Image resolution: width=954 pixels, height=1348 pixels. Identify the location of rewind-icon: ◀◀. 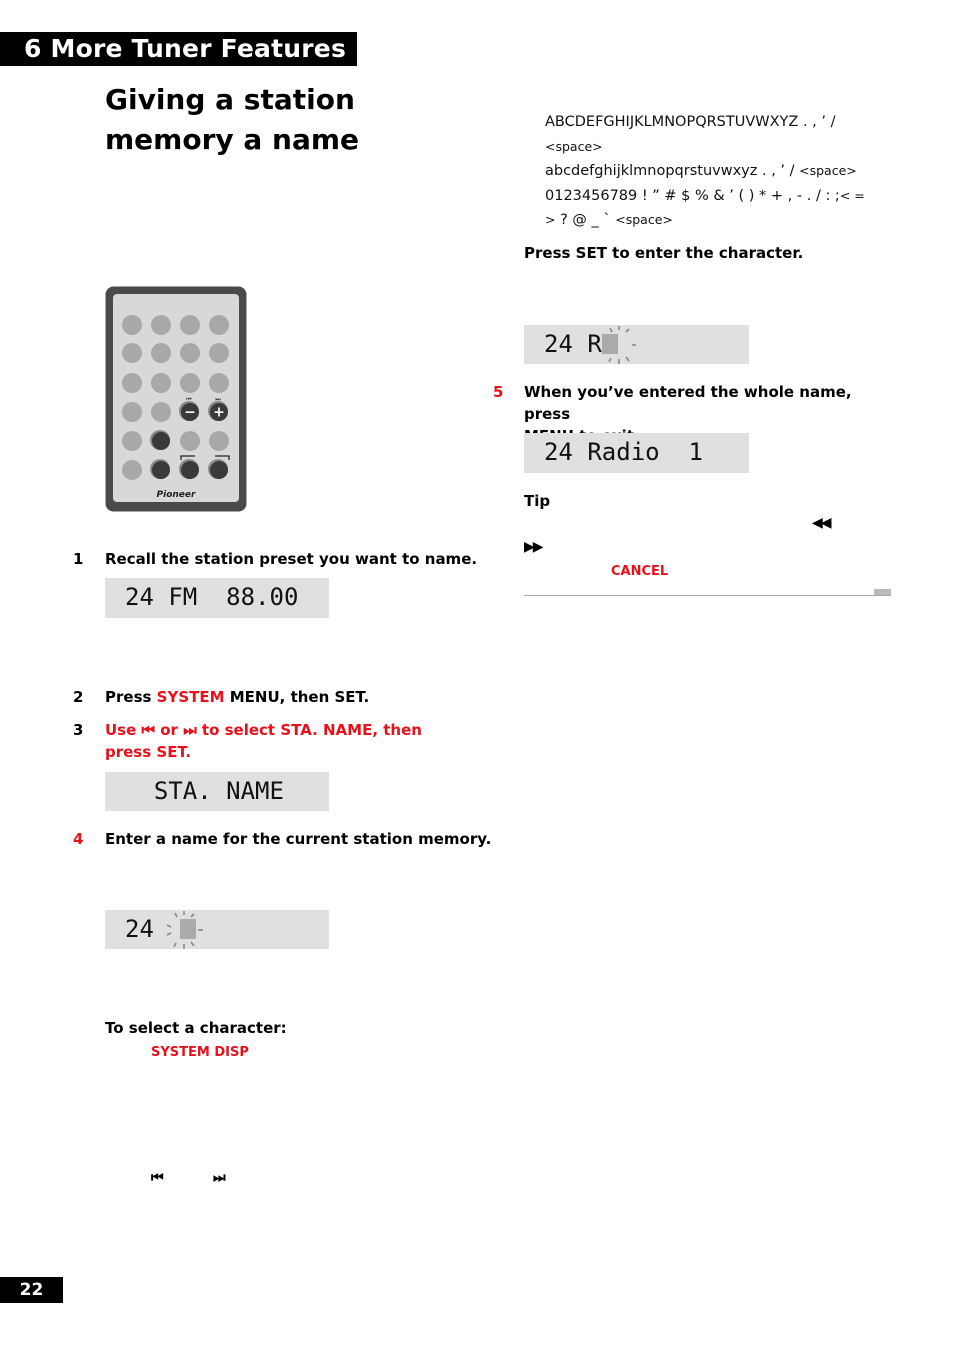
(821, 523).